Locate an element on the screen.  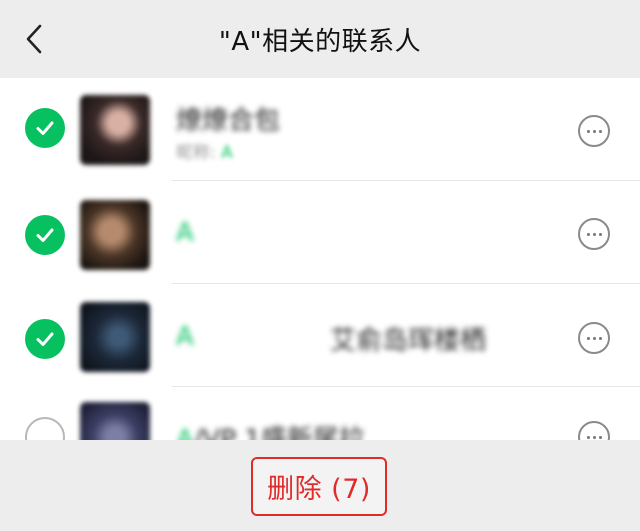
navigation-bar: "A"相关的联系人 is located at coordinates (320, 39).